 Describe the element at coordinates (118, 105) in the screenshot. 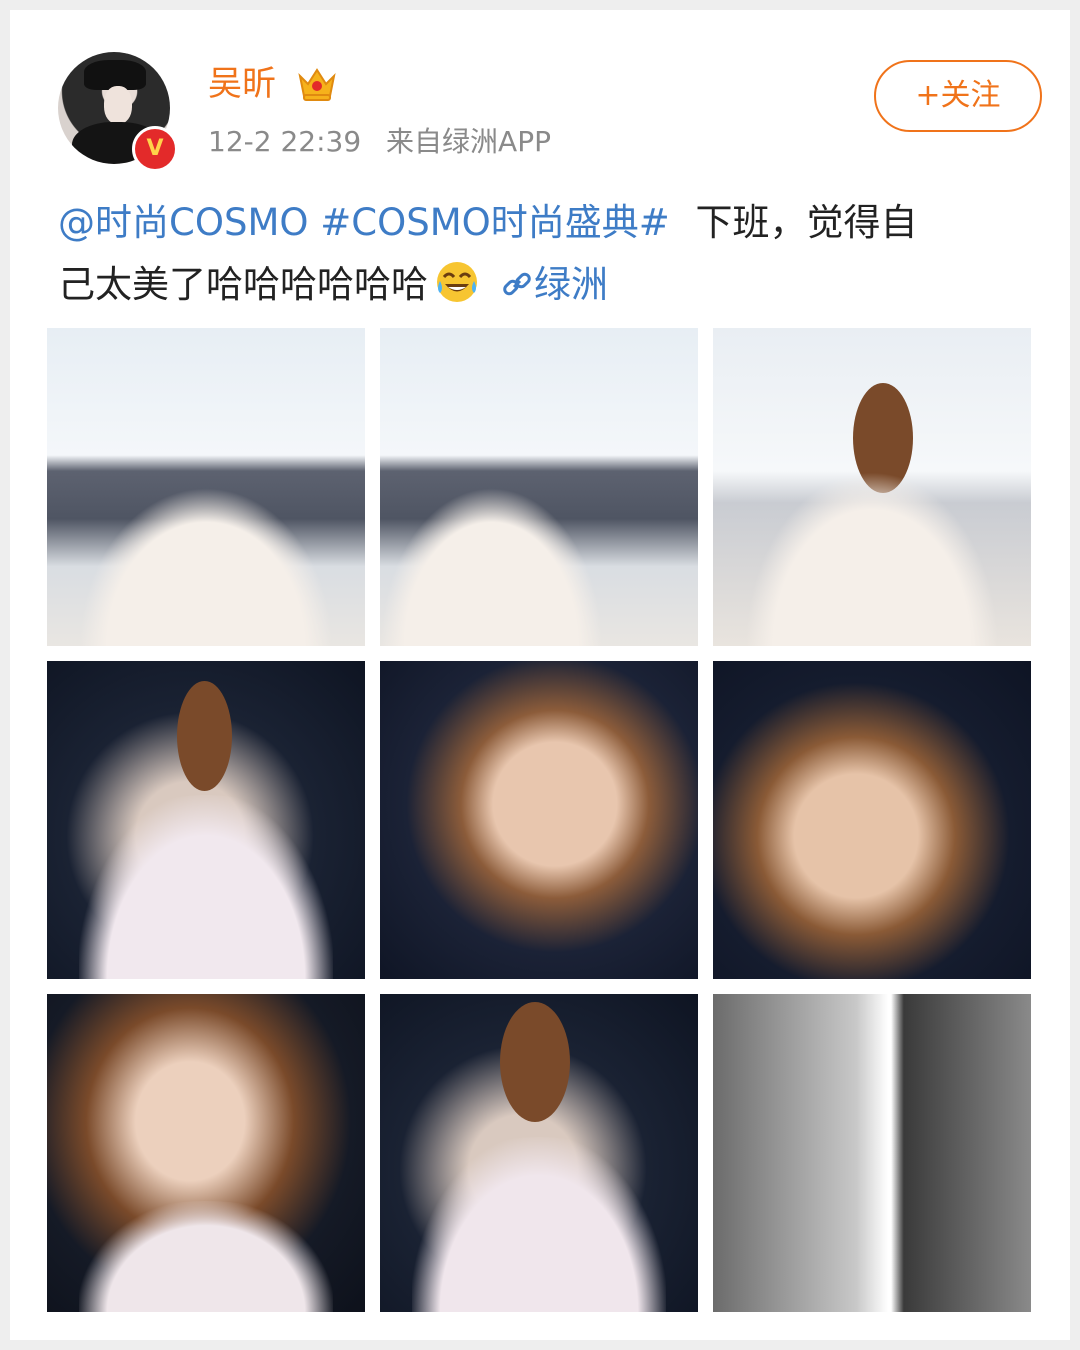

I see `avatar-face` at that location.